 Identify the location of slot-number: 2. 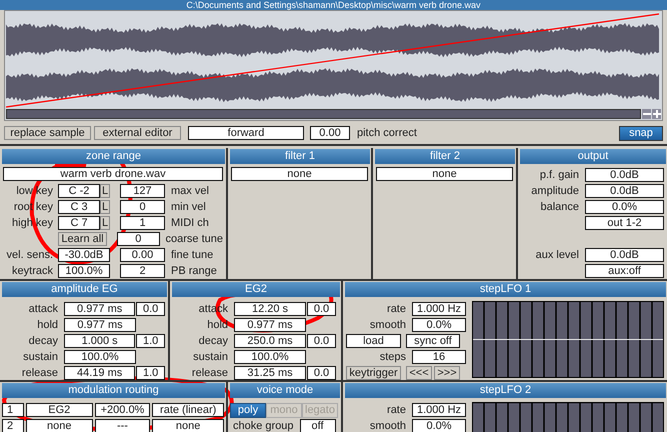
(13, 425).